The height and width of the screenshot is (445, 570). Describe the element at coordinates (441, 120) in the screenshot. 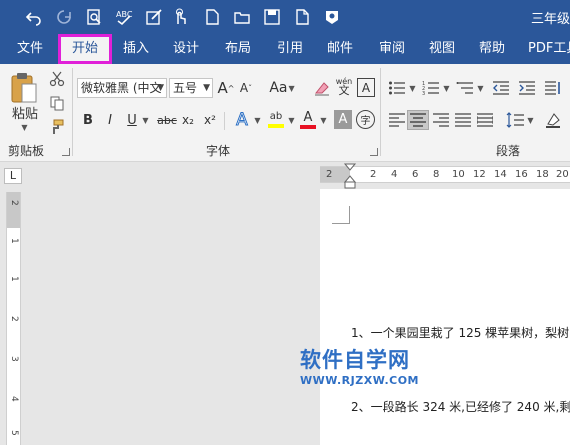

I see `align-right-icon` at that location.